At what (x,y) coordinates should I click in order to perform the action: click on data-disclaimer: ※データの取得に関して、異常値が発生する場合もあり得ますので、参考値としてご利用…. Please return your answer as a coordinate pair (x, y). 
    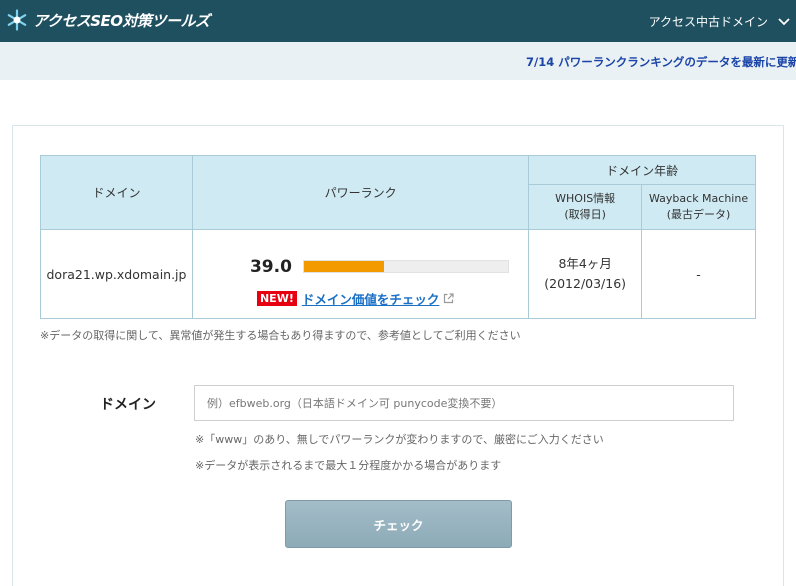
    Looking at the image, I should click on (280, 335).